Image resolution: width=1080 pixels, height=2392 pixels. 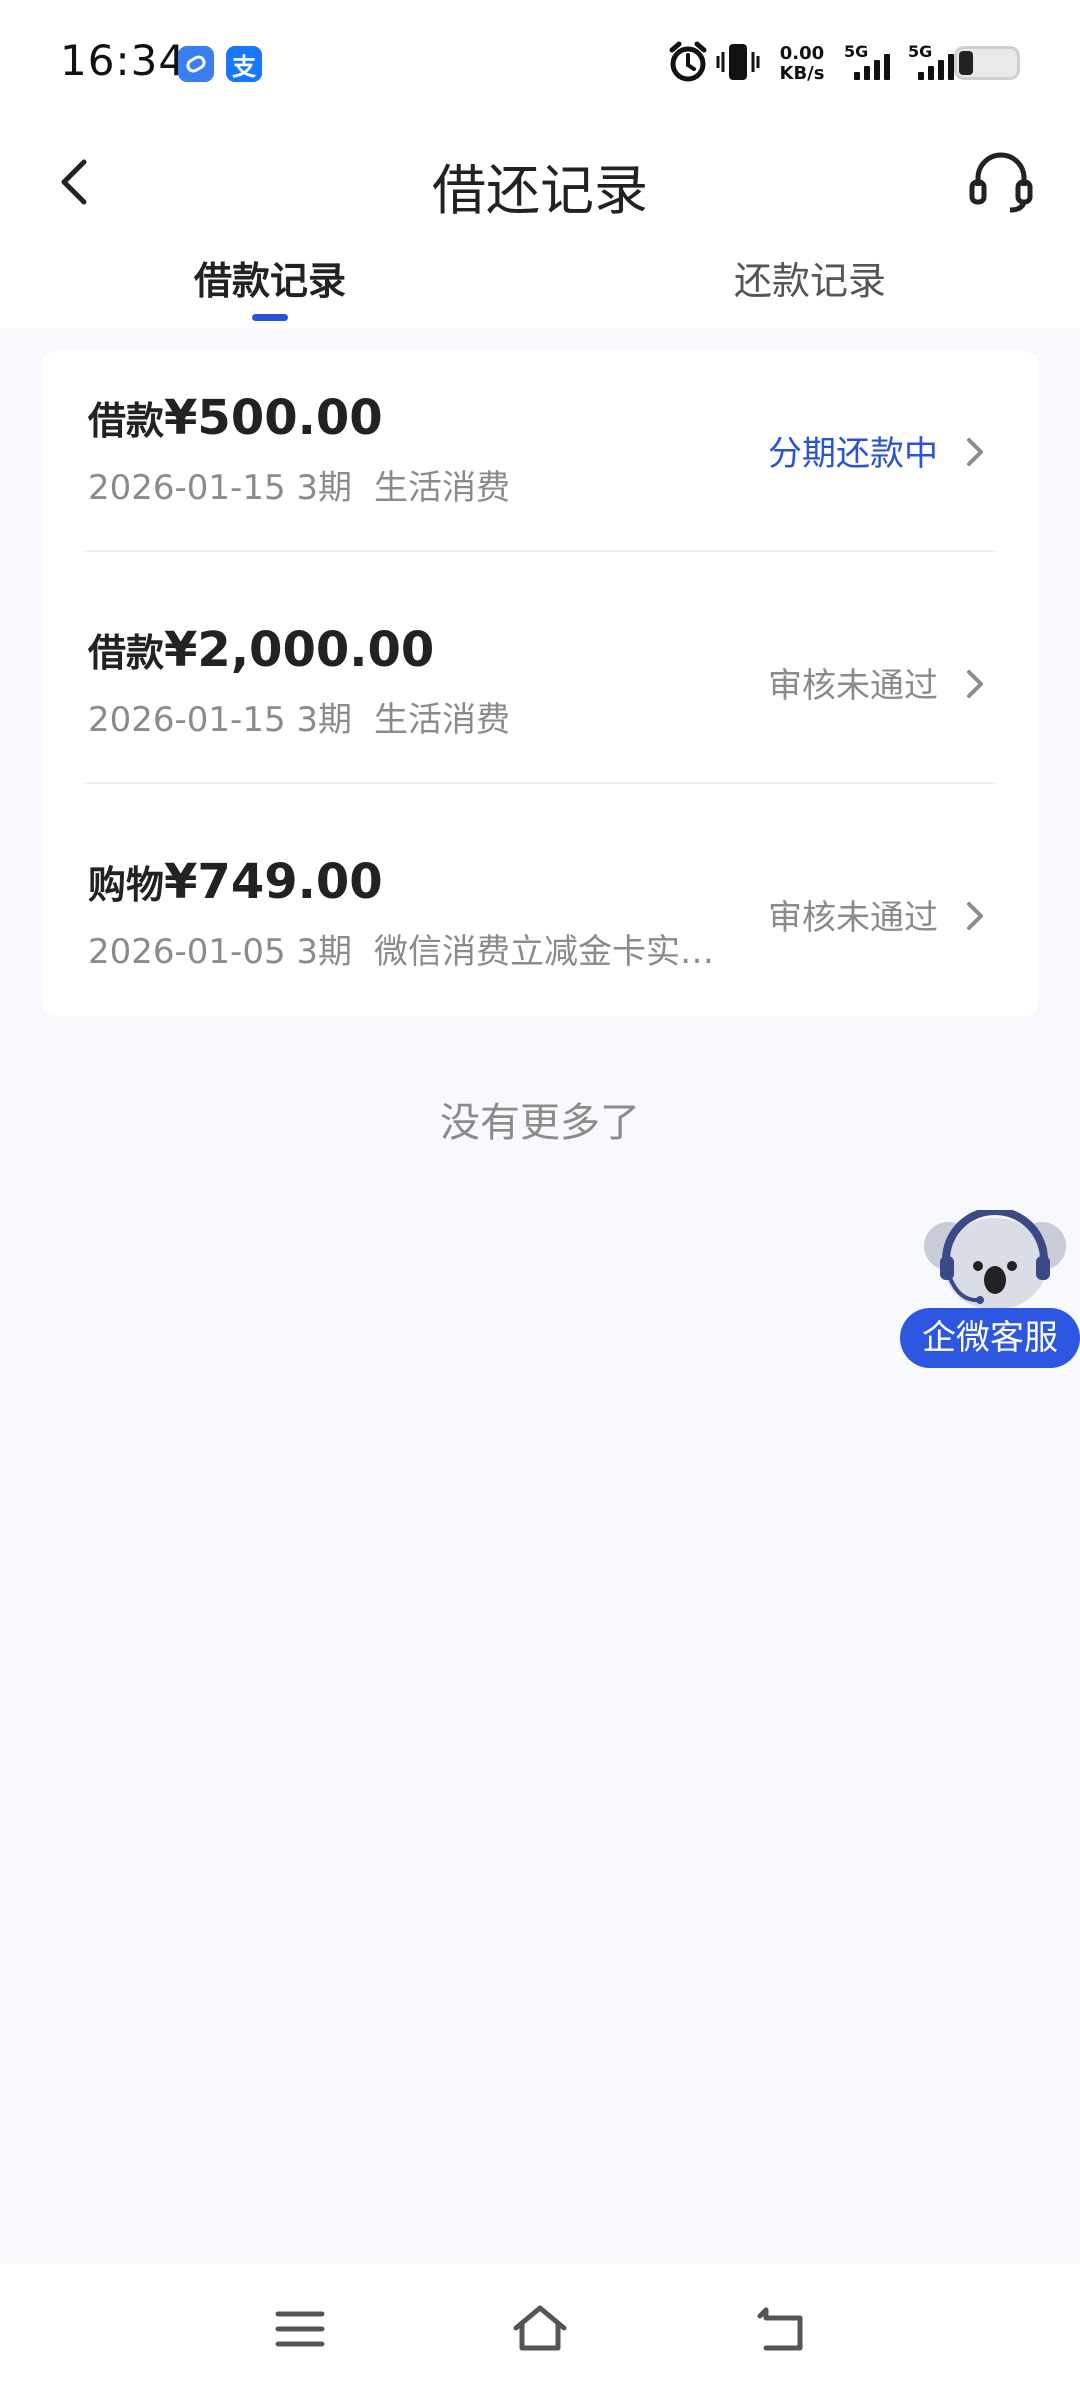 I want to click on tab-repay-records: 还款记录, so click(x=810, y=277).